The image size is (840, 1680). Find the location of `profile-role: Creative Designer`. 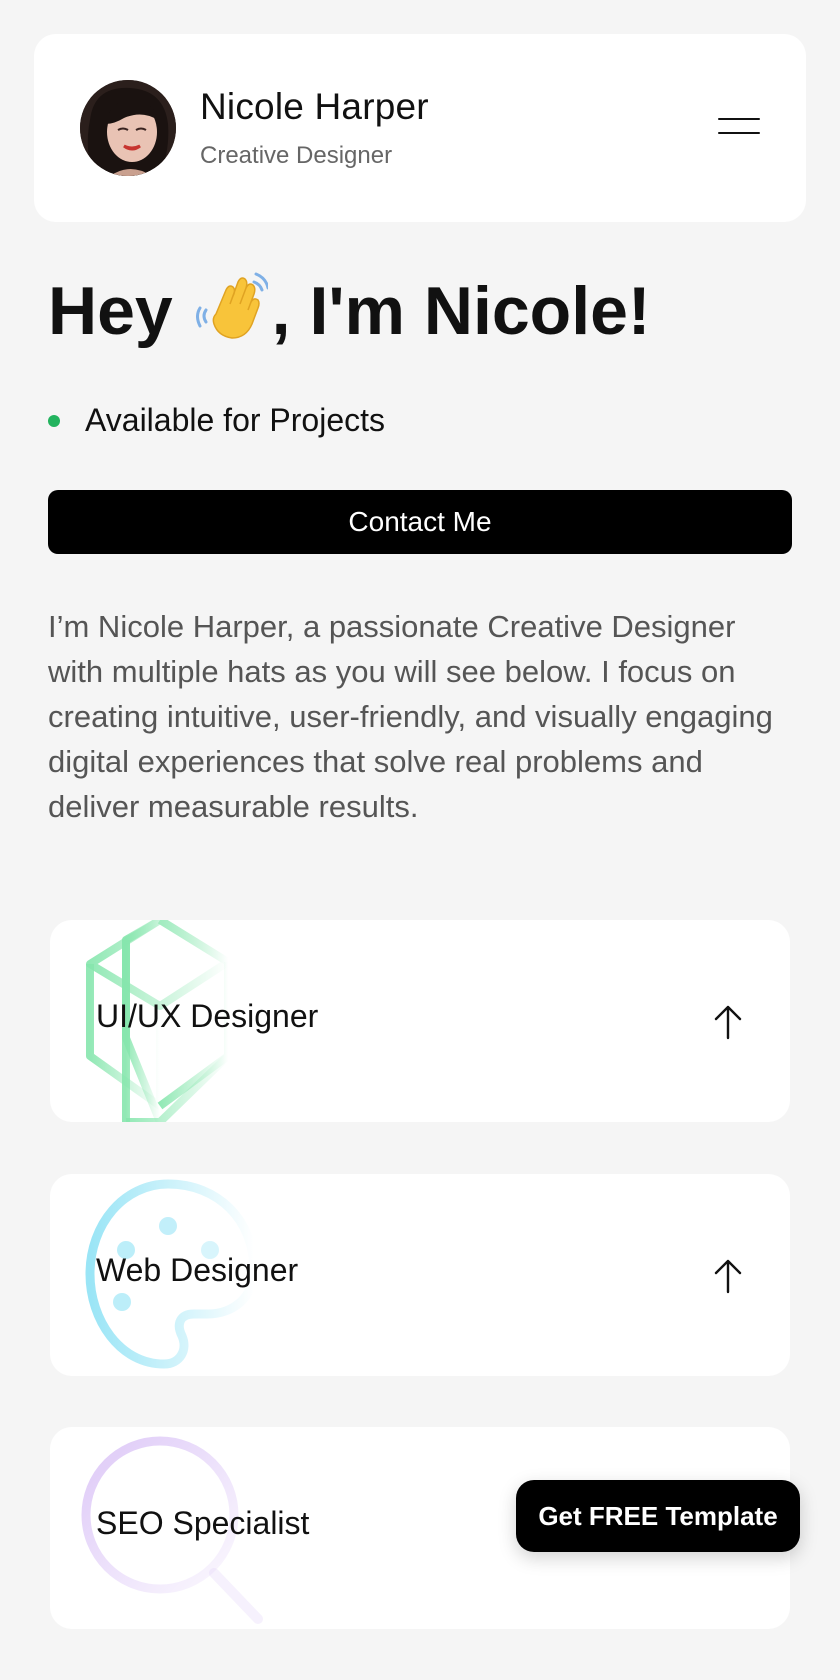

profile-role: Creative Designer is located at coordinates (296, 155).